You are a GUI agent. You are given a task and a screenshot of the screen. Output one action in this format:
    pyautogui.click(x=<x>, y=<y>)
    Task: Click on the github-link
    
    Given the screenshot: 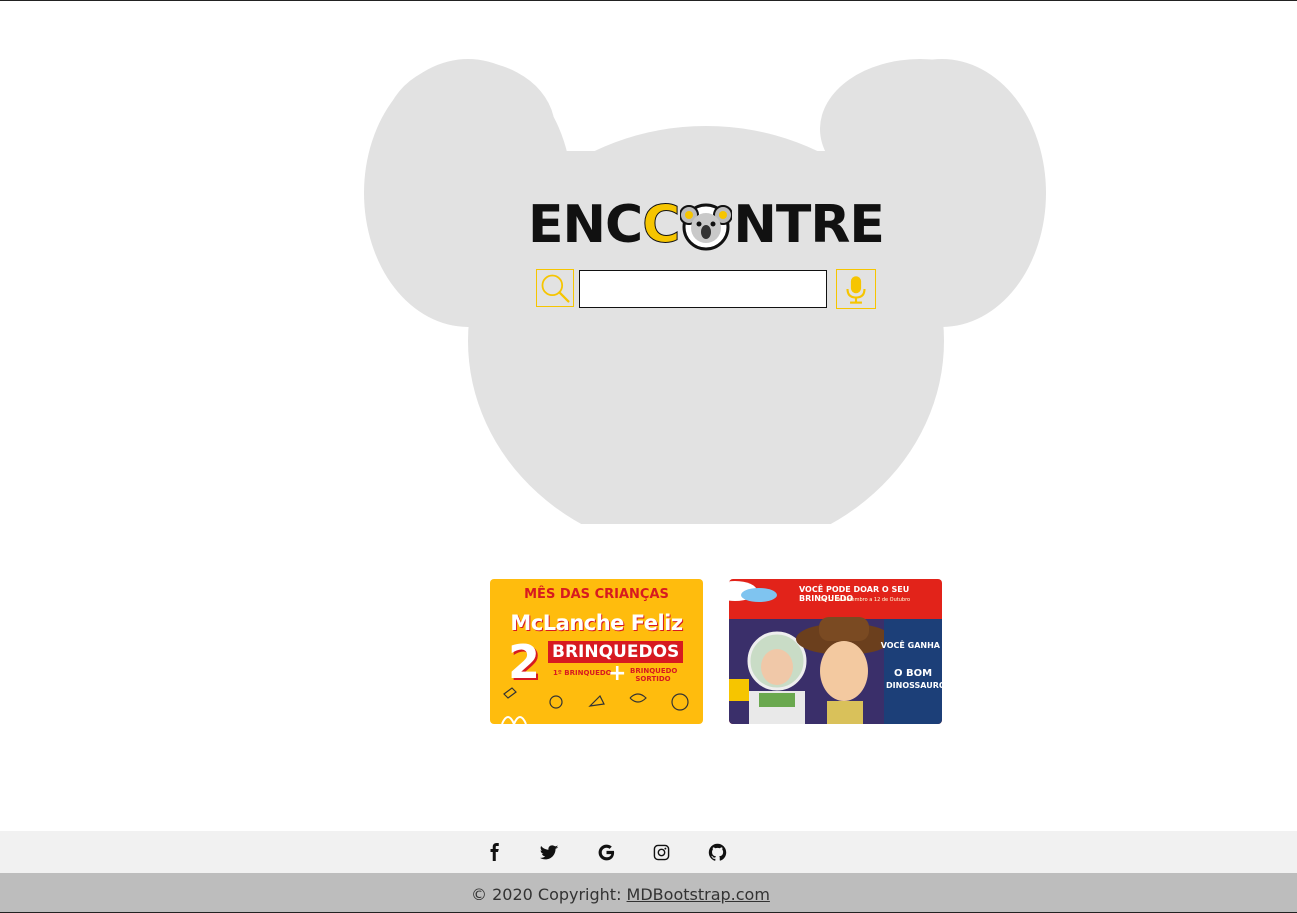 What is the action you would take?
    pyautogui.click(x=717, y=852)
    